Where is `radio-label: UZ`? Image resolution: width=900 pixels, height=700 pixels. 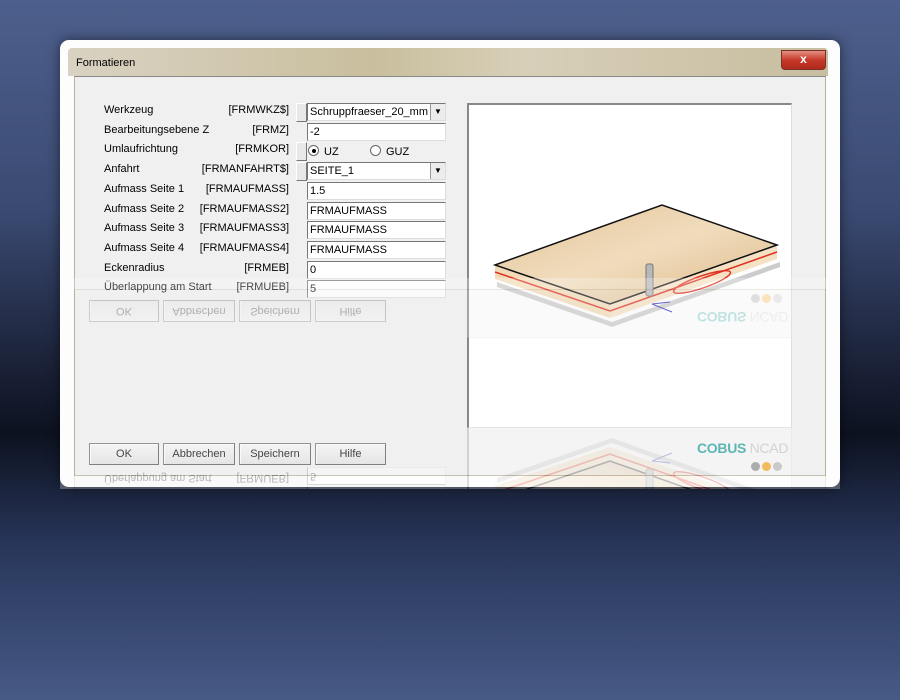
radio-label: UZ is located at coordinates (331, 152).